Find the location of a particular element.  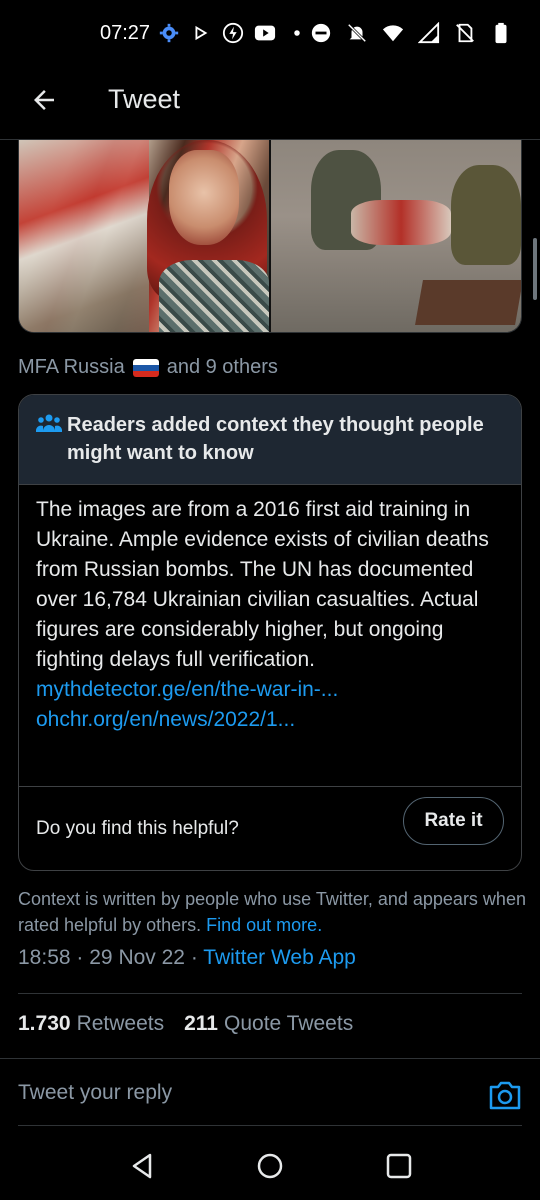

no-sim-icon is located at coordinates (465, 33).